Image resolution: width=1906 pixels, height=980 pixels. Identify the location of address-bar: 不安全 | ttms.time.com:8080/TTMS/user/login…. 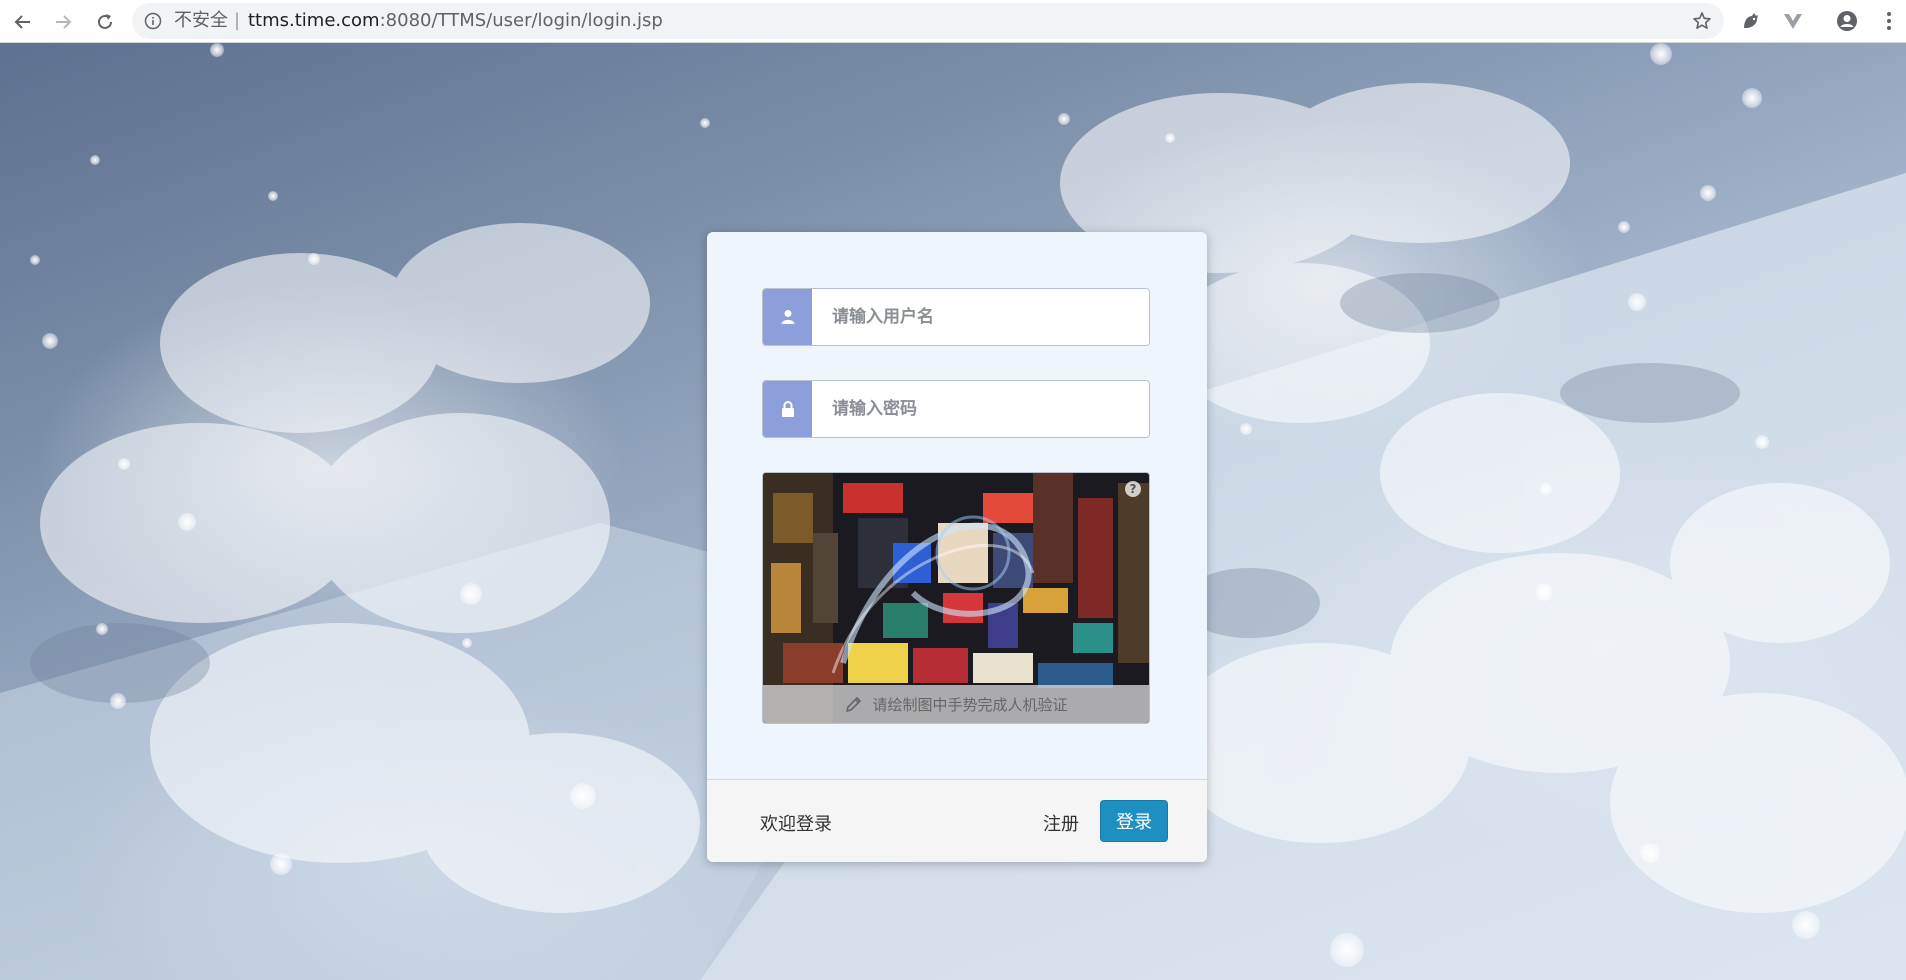
(928, 21).